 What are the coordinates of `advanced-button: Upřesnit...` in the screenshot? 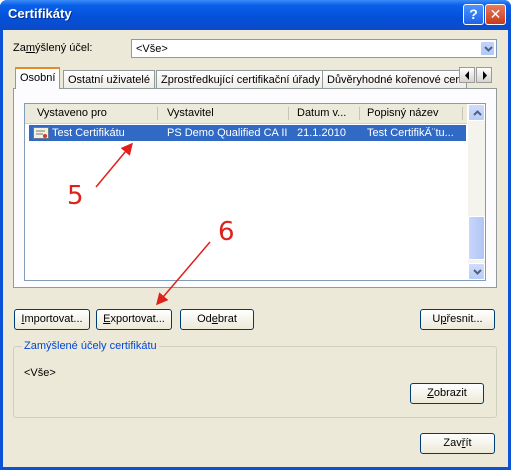 It's located at (457, 319).